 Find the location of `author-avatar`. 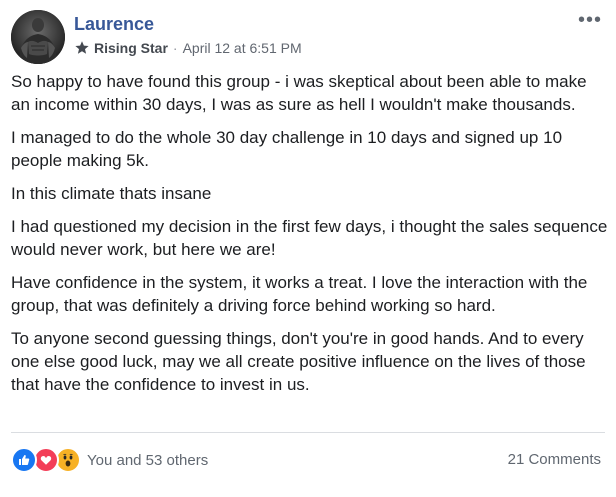

author-avatar is located at coordinates (38, 37).